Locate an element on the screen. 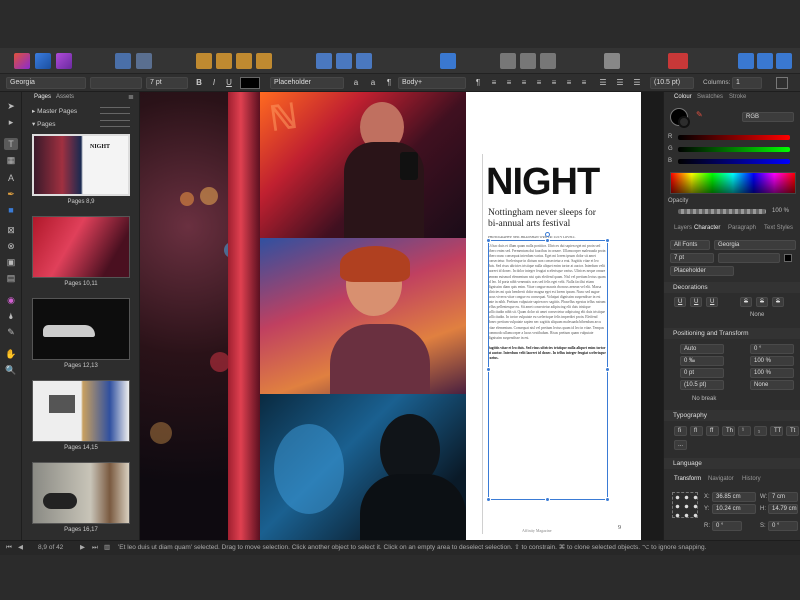  assets-icon is located at coordinates (144, 61).